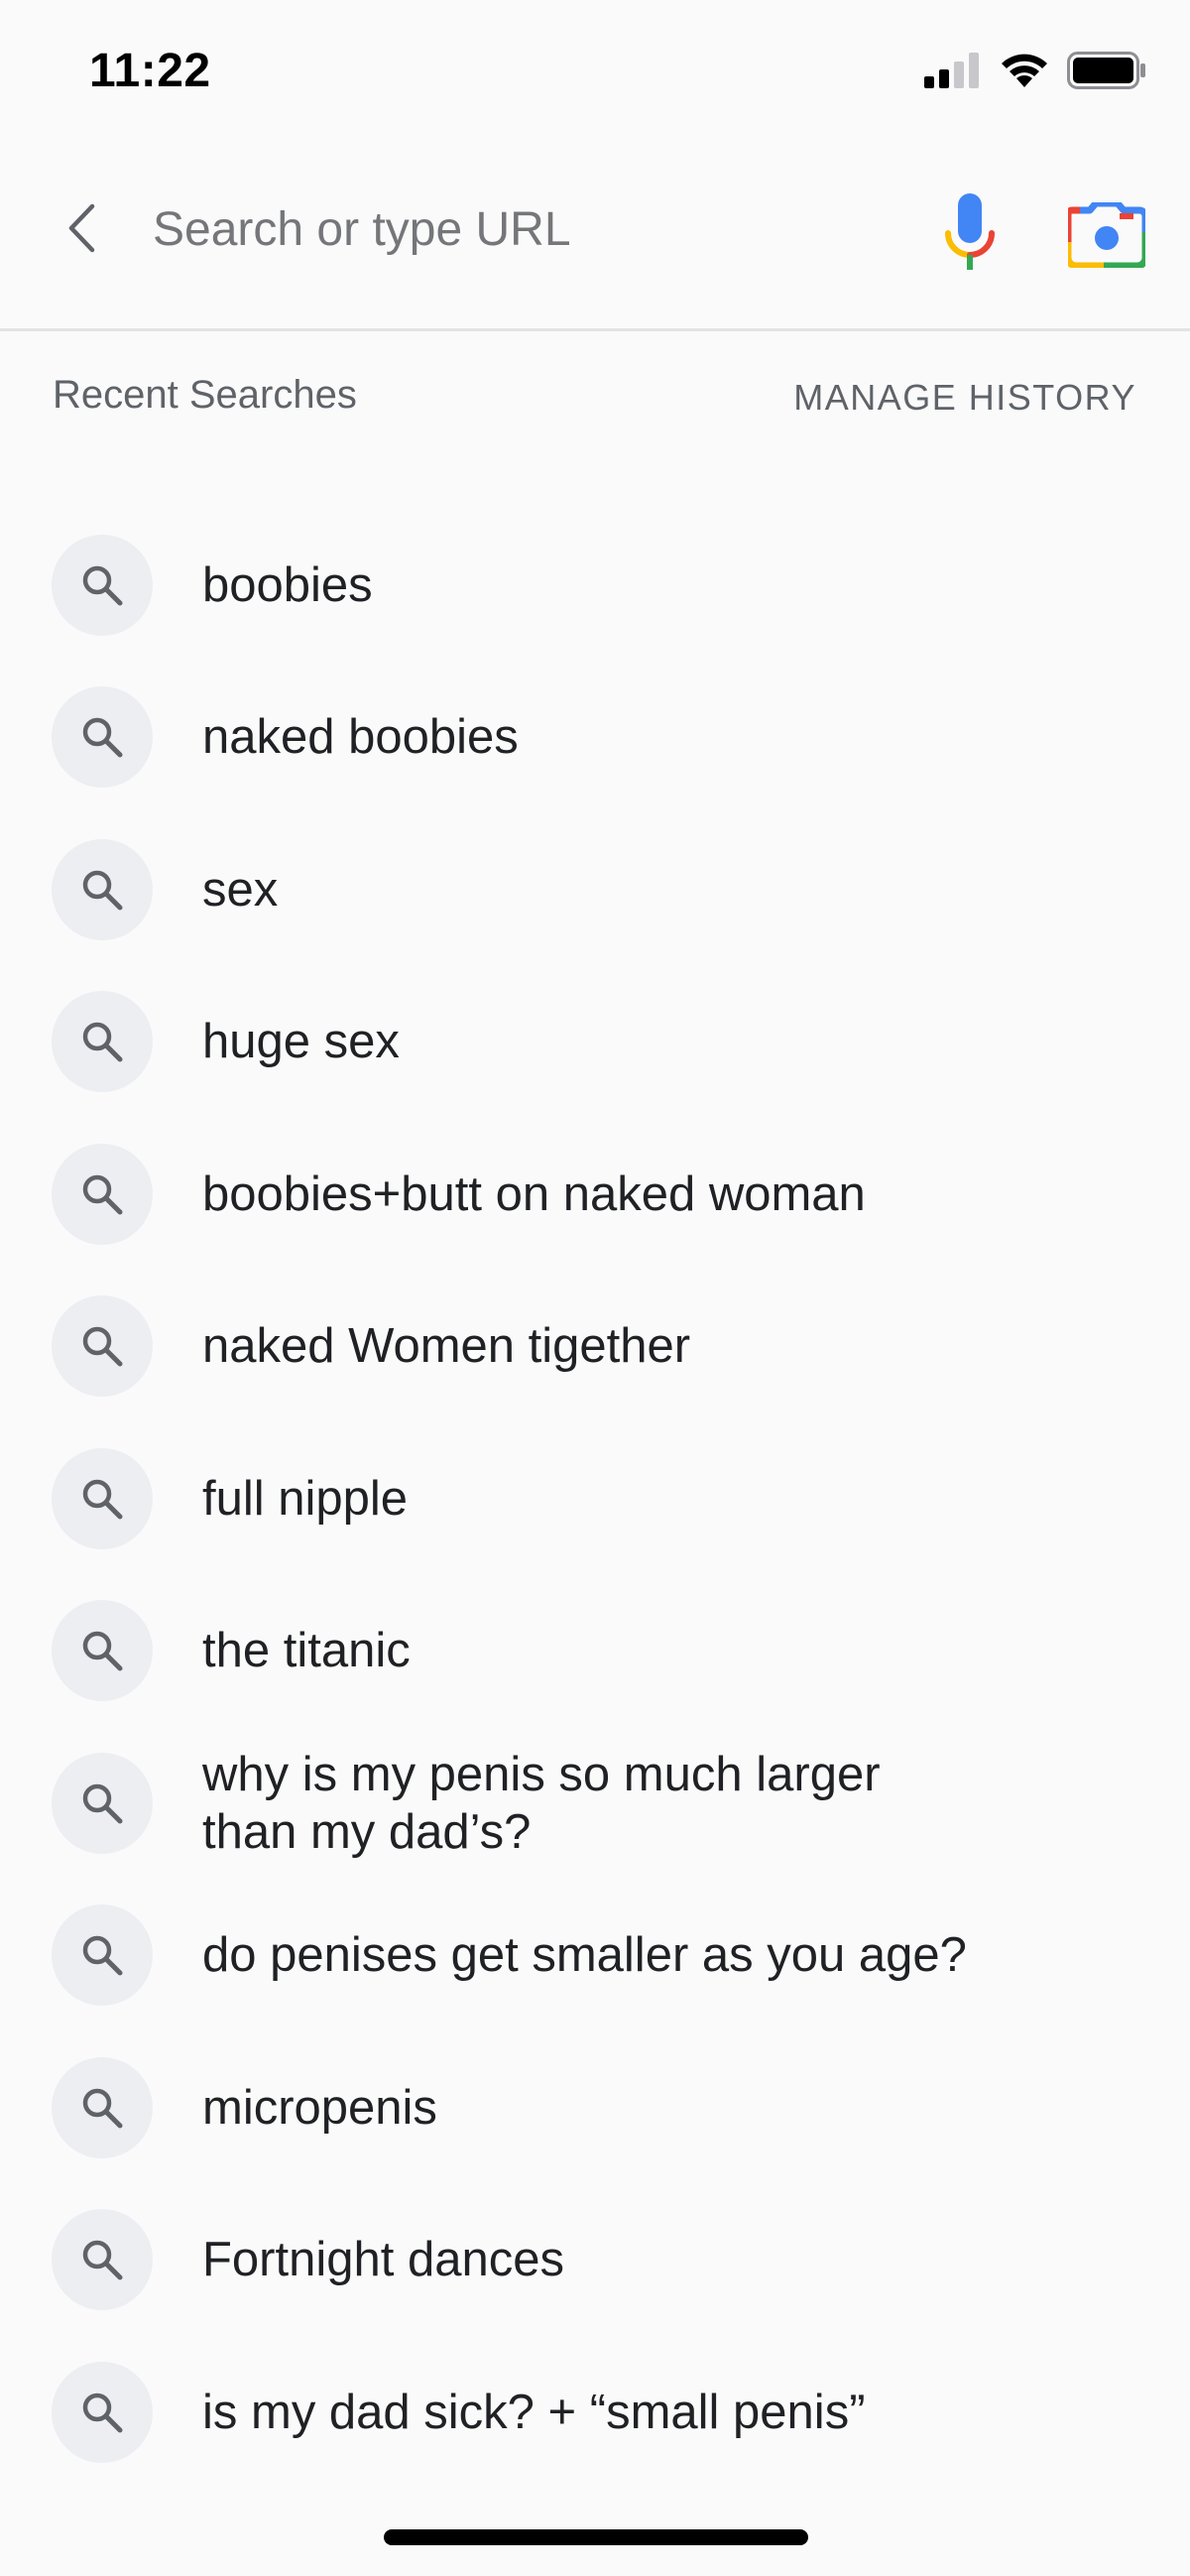  Describe the element at coordinates (150, 71) in the screenshot. I see `status-time: 11:22` at that location.